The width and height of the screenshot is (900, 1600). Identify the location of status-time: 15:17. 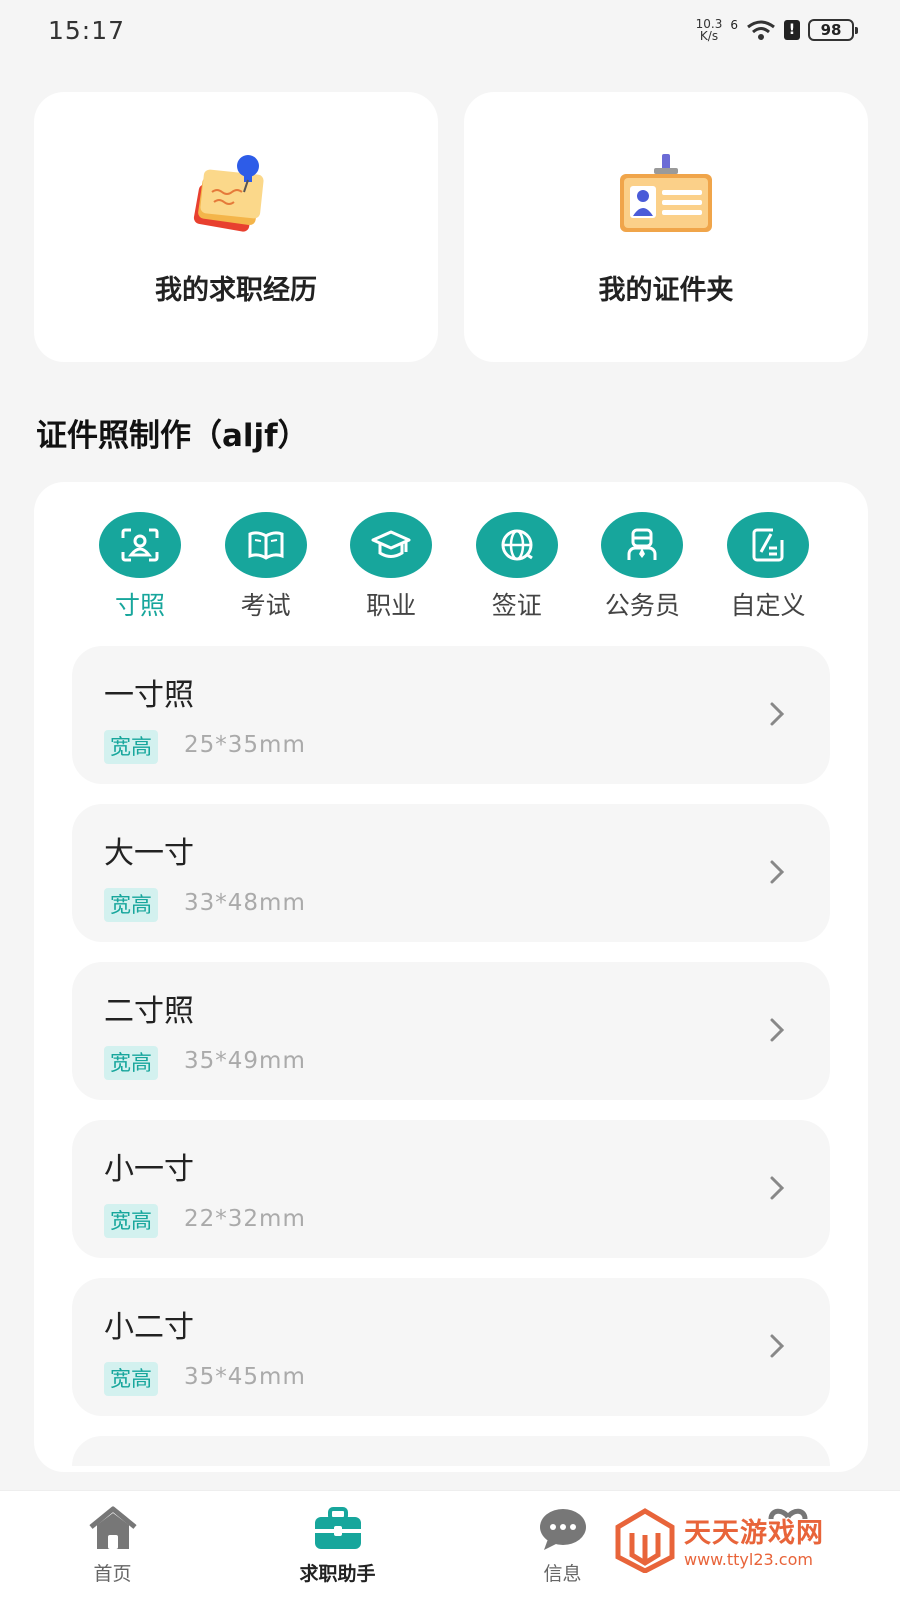
(87, 30).